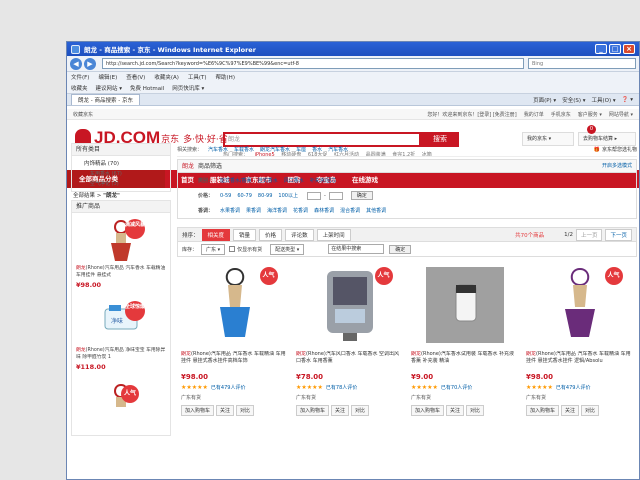 The height and width of the screenshot is (480, 640). Describe the element at coordinates (361, 195) in the screenshot. I see `price-ok-button: 确定` at that location.